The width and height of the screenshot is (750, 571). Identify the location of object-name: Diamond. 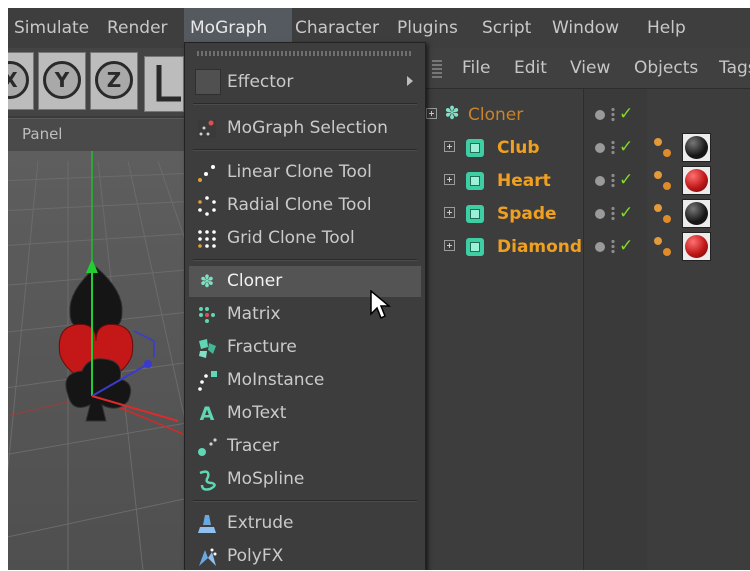
(539, 247).